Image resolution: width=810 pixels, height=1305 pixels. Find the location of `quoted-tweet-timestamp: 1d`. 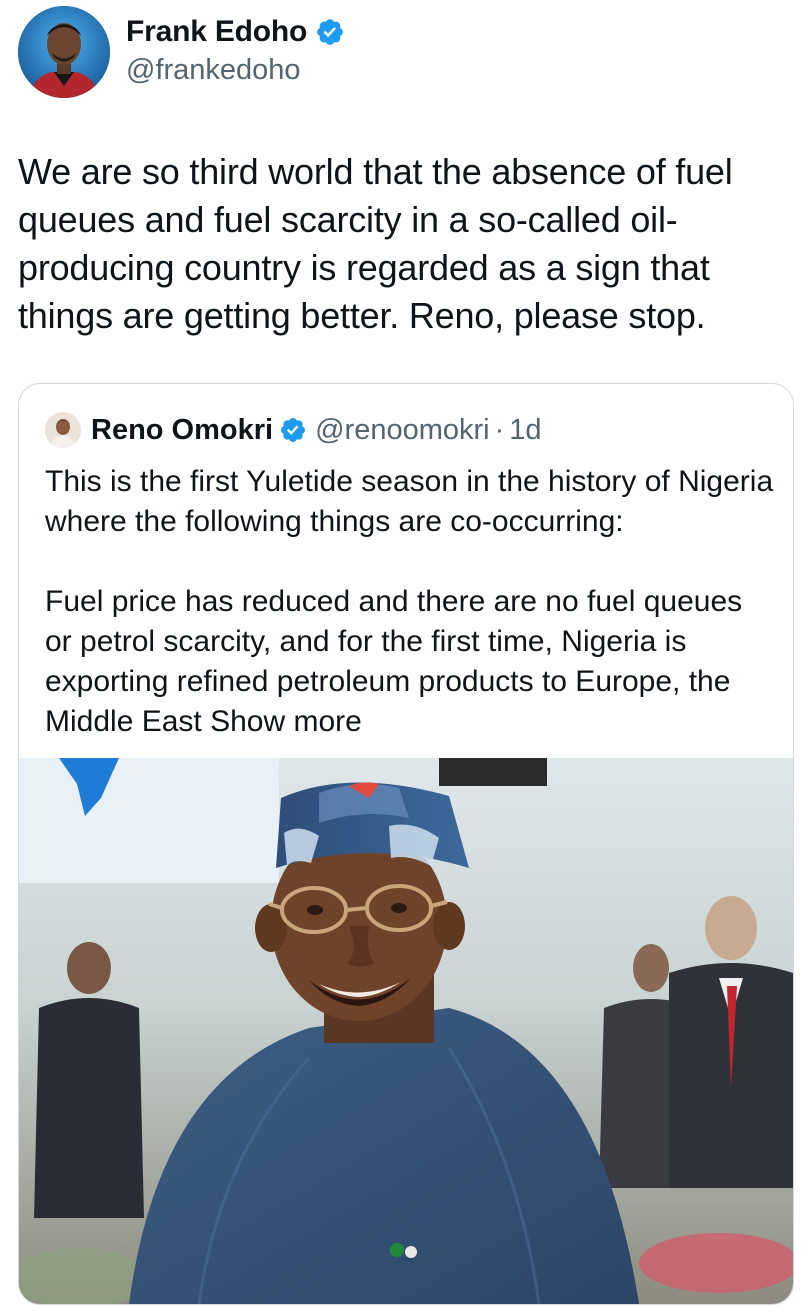

quoted-tweet-timestamp: 1d is located at coordinates (525, 430).